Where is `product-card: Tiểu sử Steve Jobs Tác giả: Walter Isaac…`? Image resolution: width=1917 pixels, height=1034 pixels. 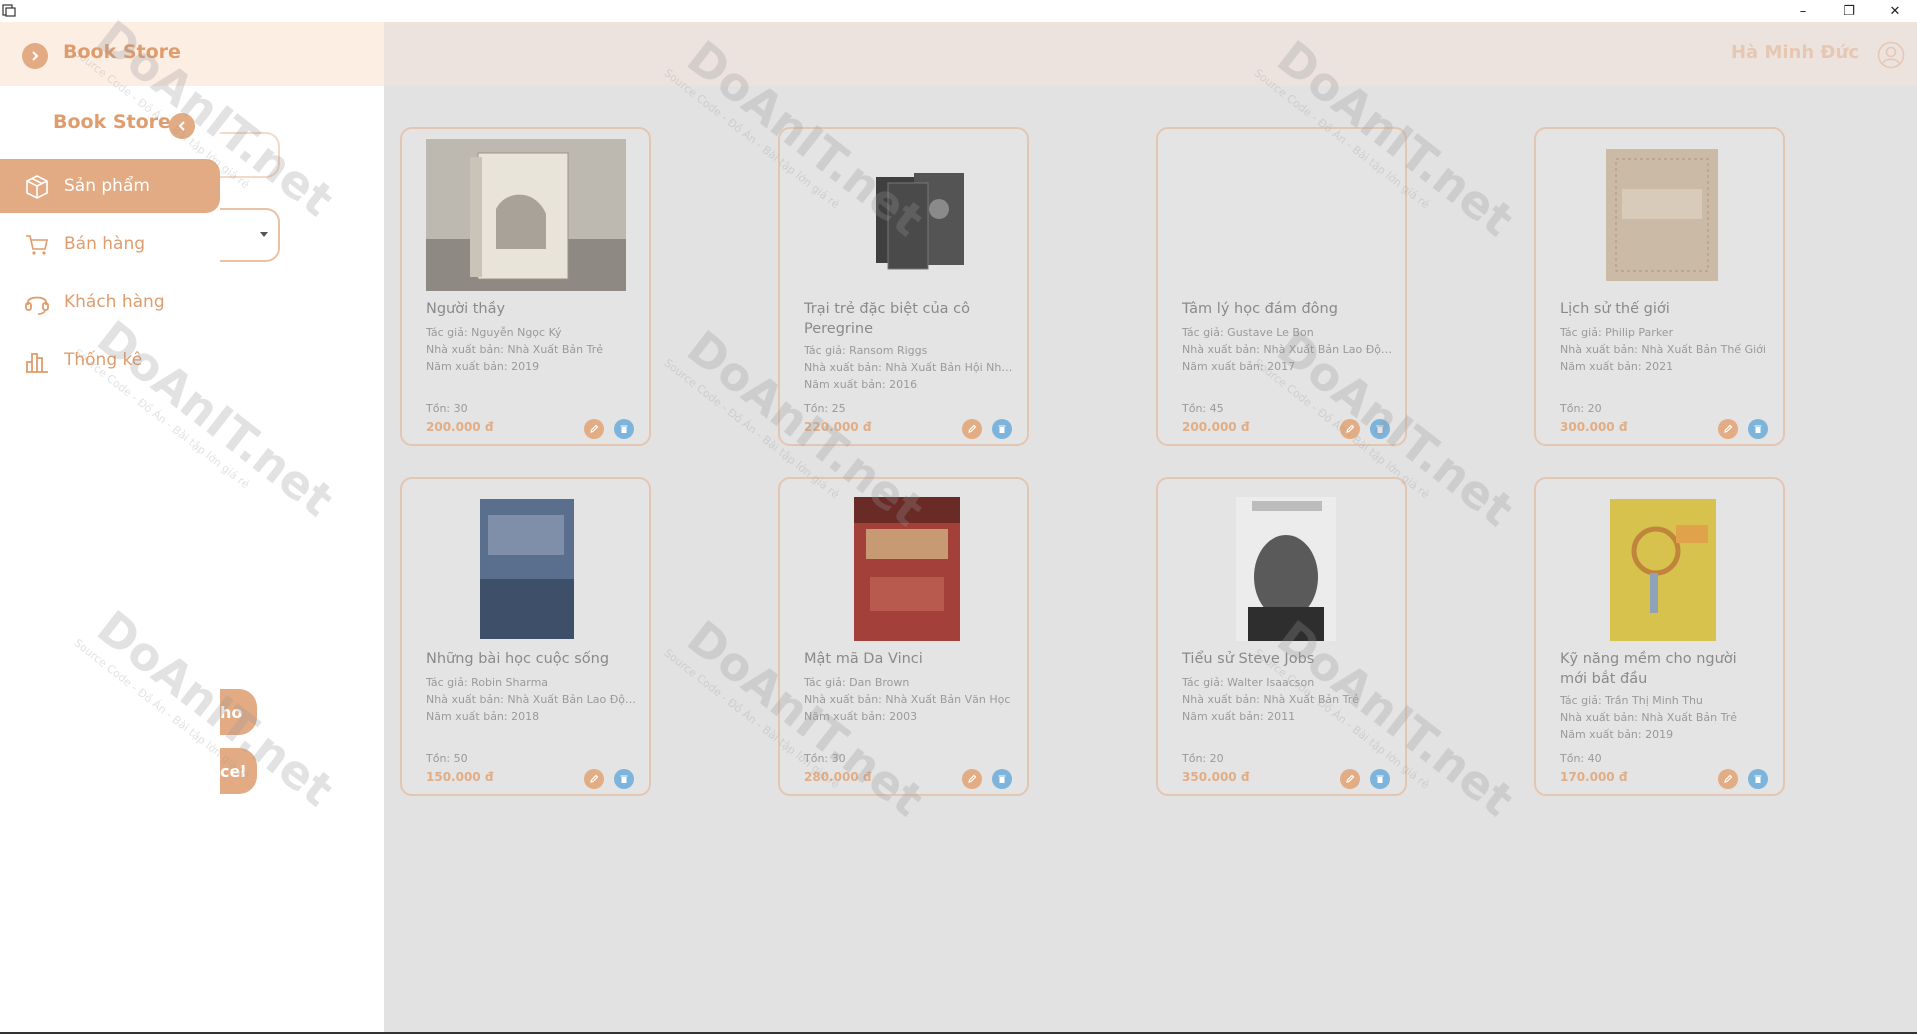
product-card: Tiểu sử Steve Jobs Tác giả: Walter Isaac… is located at coordinates (1281, 636).